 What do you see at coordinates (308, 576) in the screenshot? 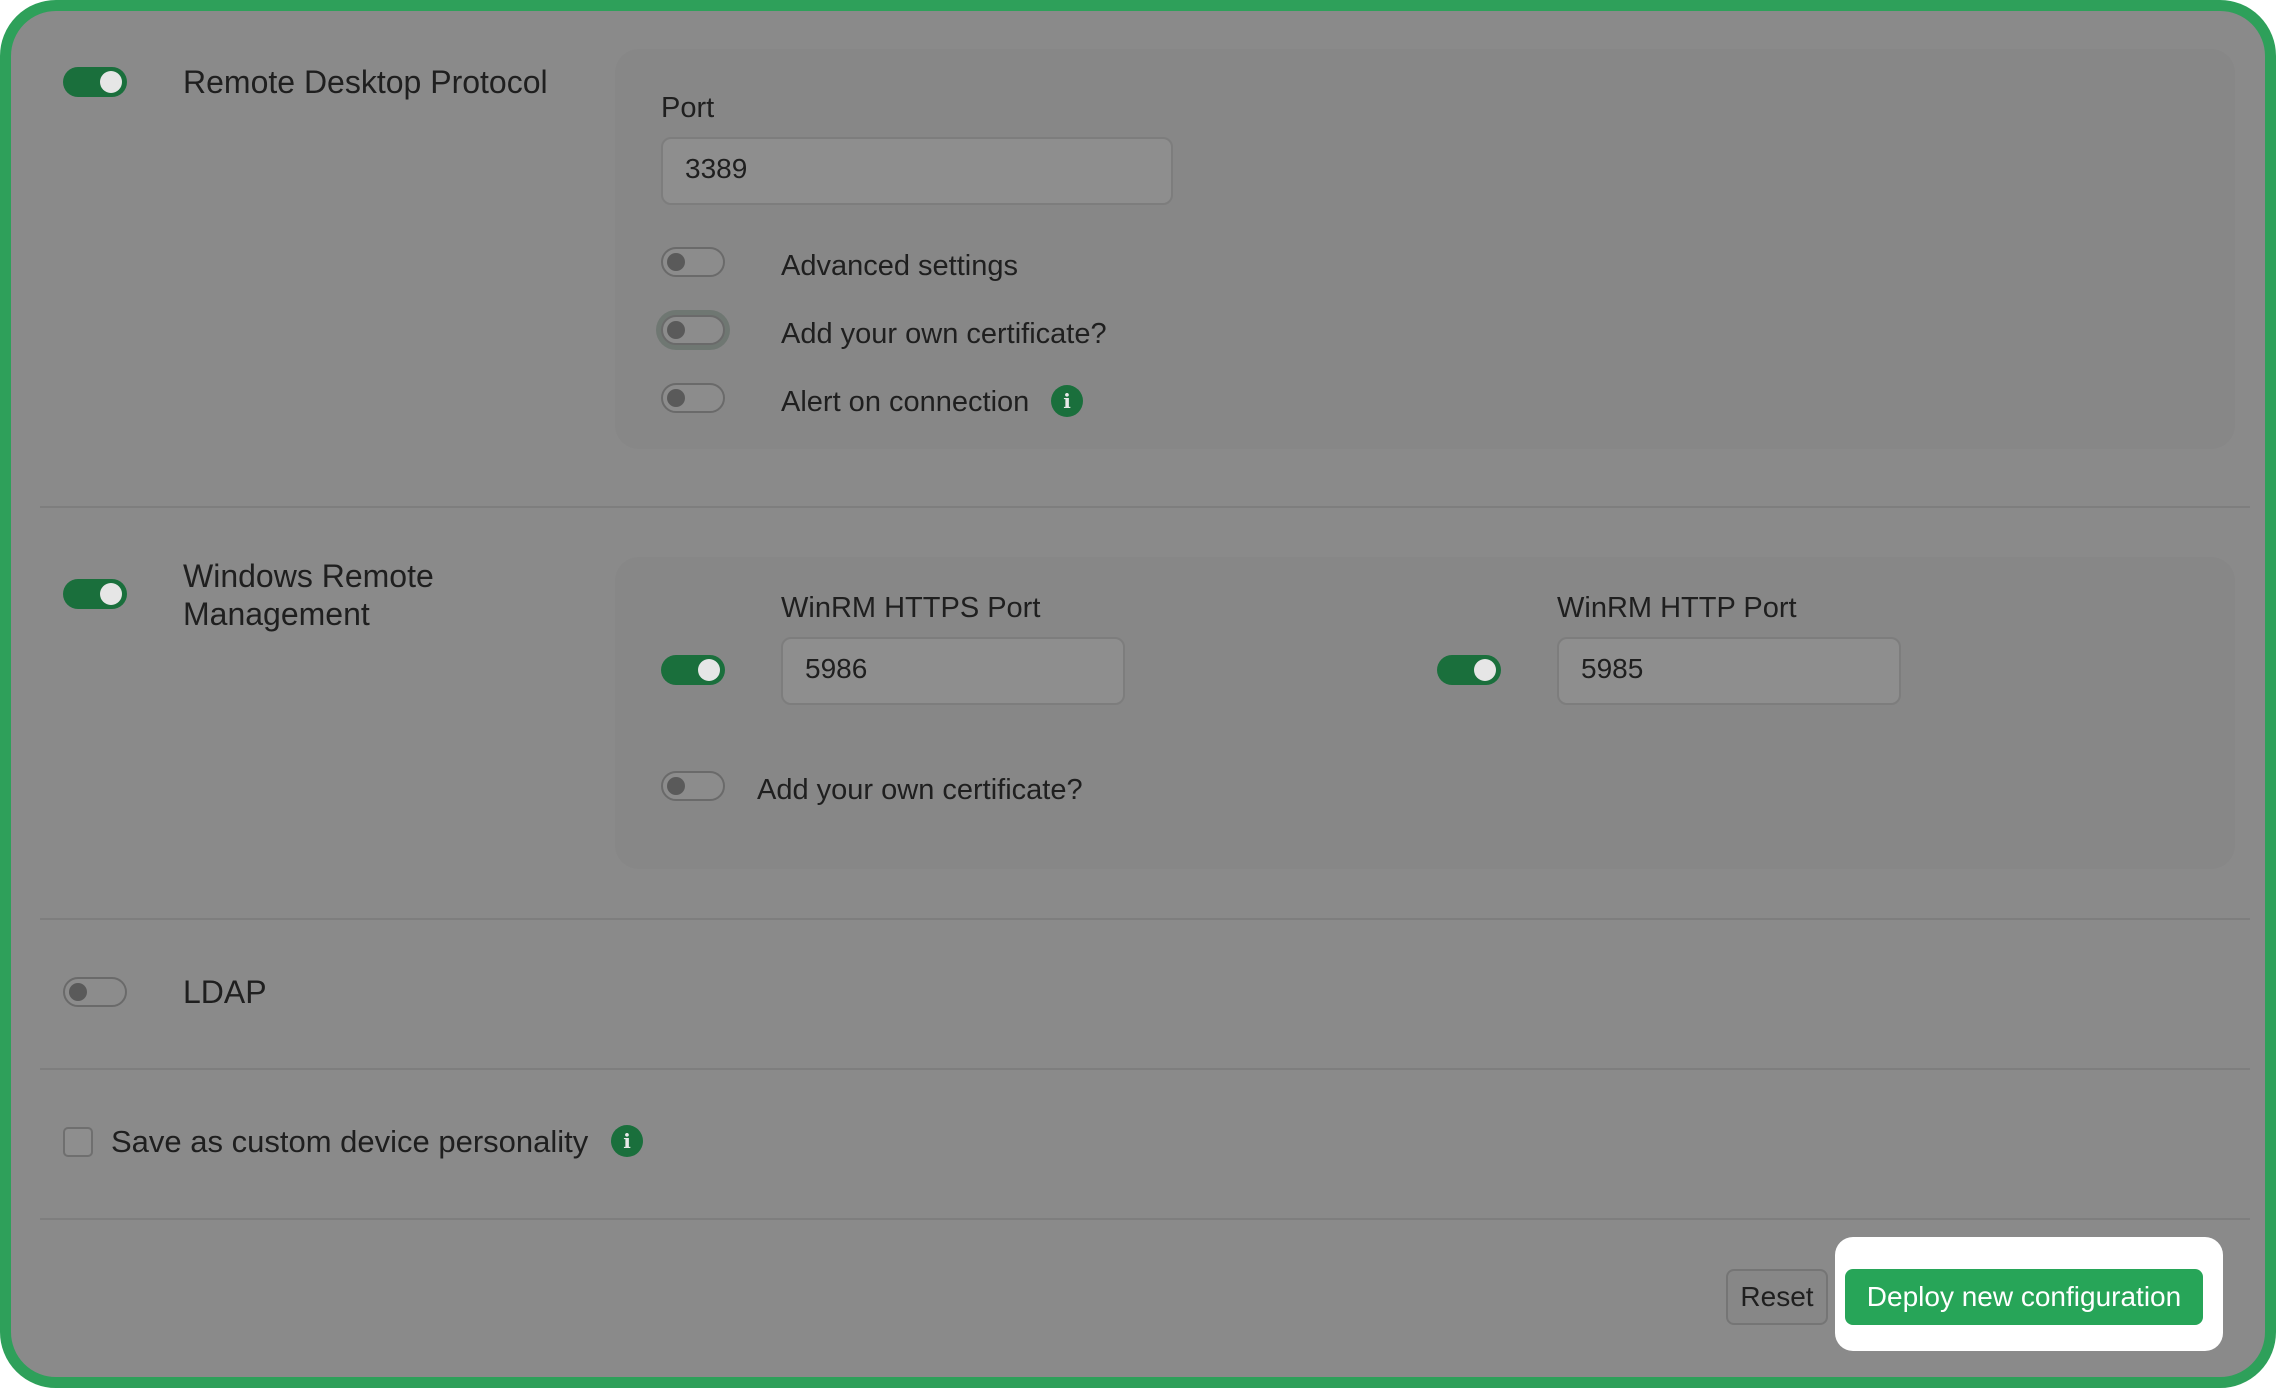
I see `winrm-title-line1: Windows Remote` at bounding box center [308, 576].